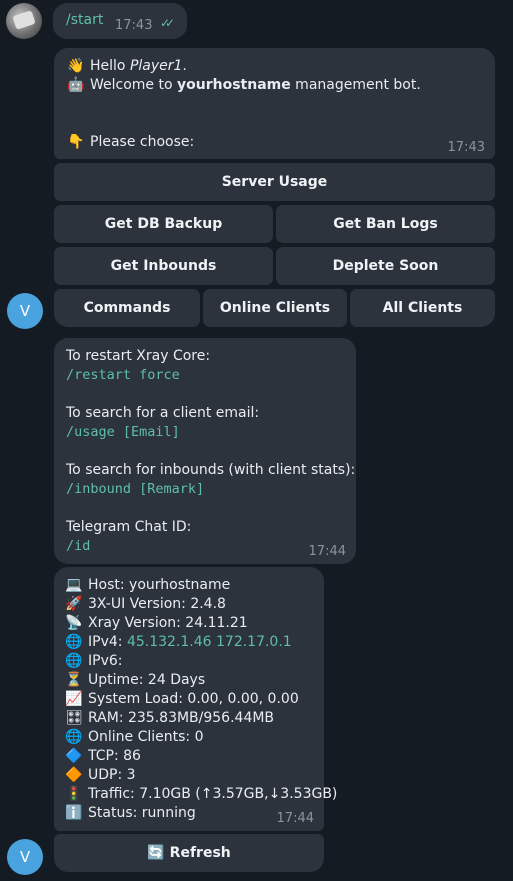 The height and width of the screenshot is (881, 513). I want to click on ipv4-address-link: 172.17.0.1, so click(254, 642).